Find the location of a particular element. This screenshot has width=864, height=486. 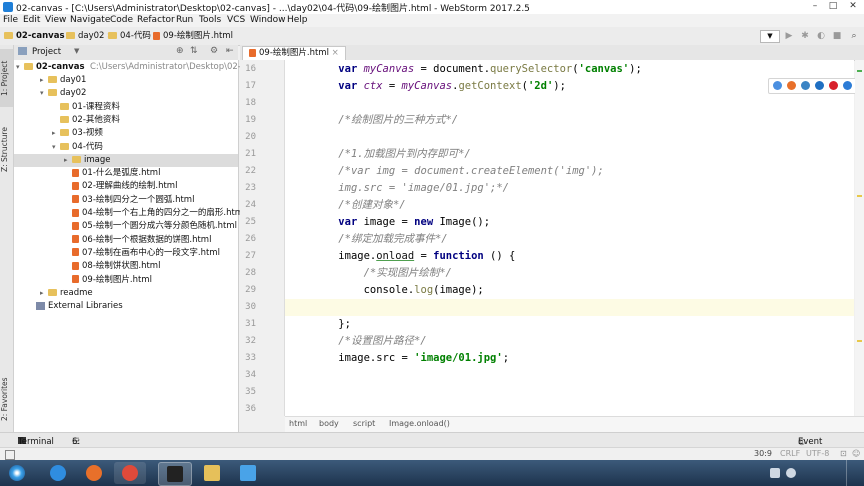

gear-icon: ⚙ is located at coordinates (214, 51).